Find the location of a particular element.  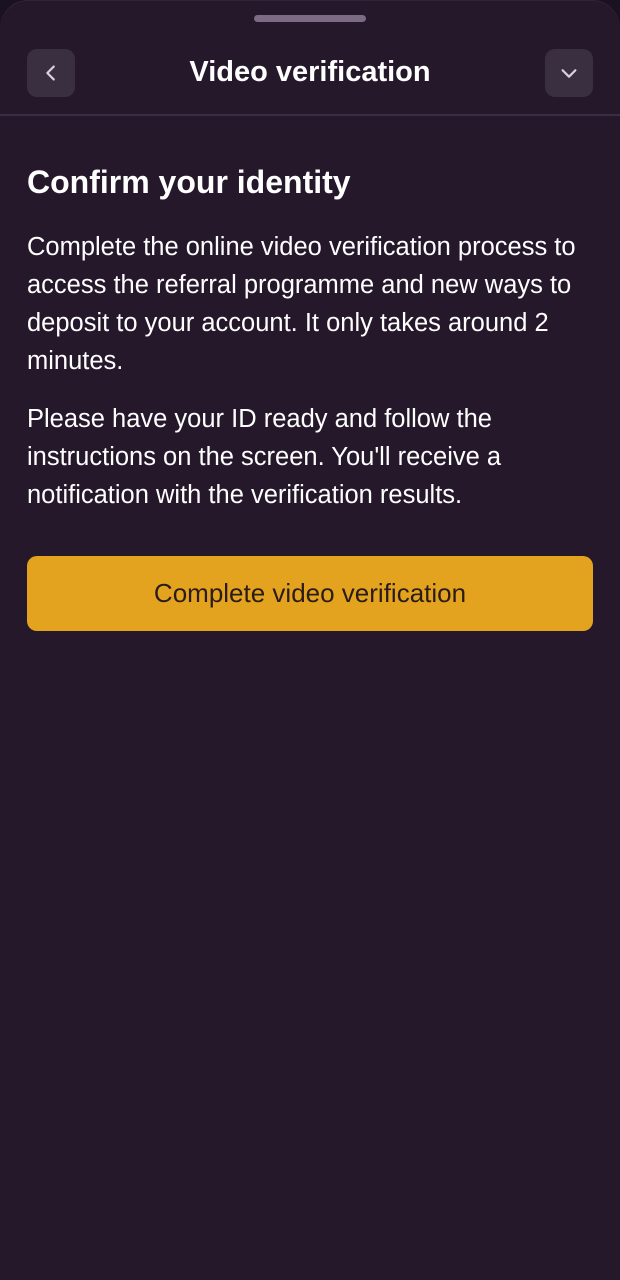

chevron-down-icon is located at coordinates (569, 73).